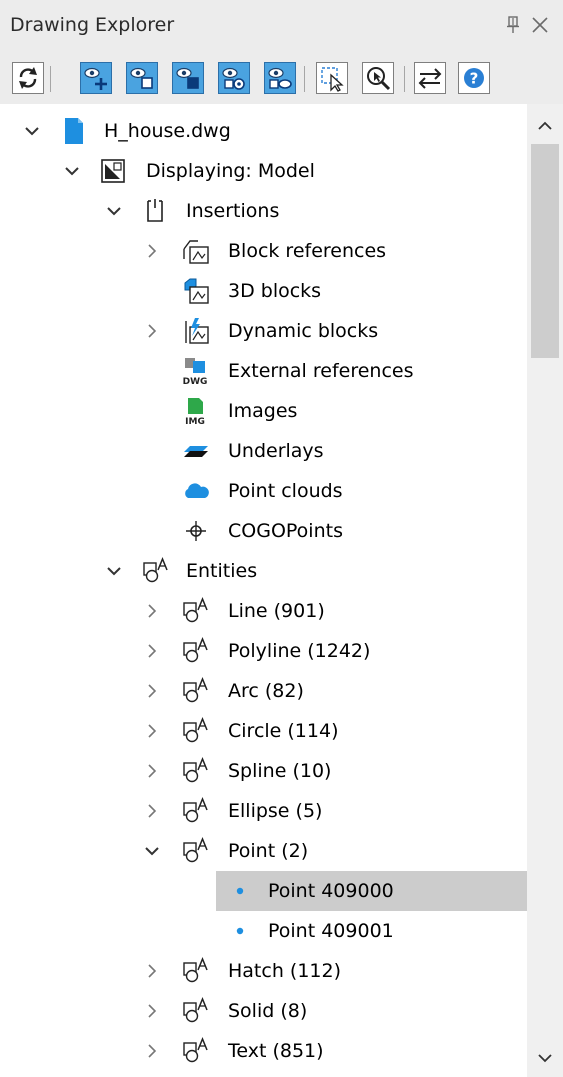 The width and height of the screenshot is (563, 1077). Describe the element at coordinates (321, 371) in the screenshot. I see `tree-item-label: External references` at that location.